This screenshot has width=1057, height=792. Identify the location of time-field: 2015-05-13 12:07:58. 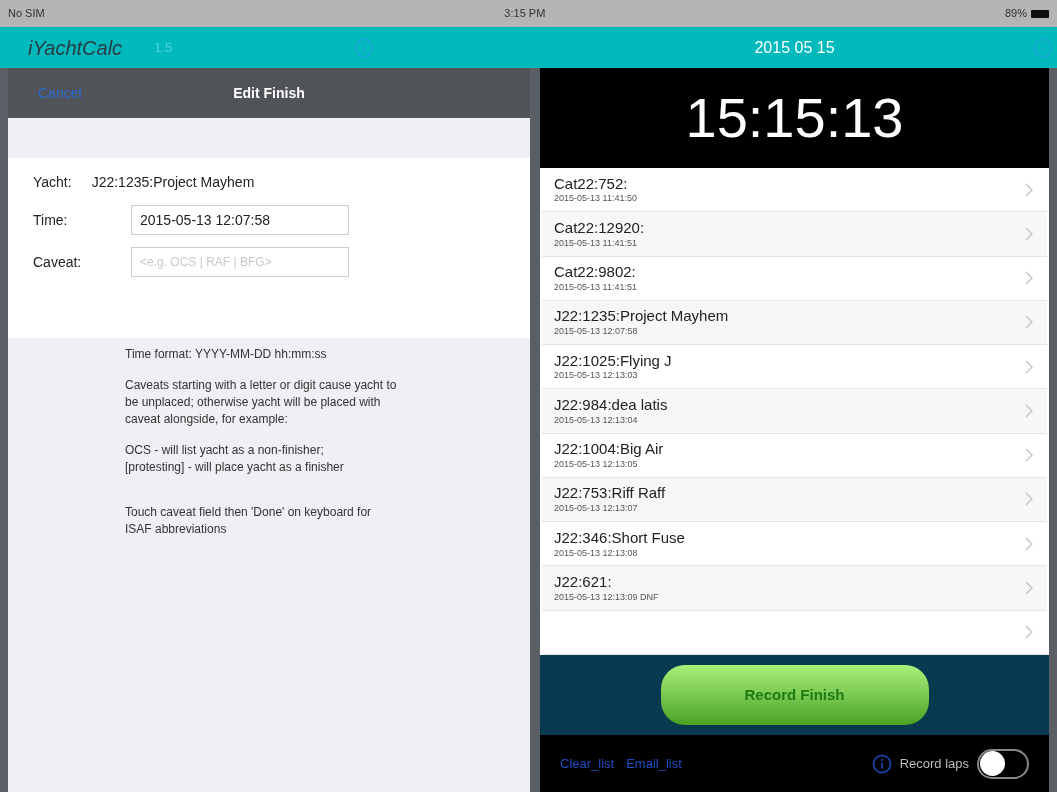
(240, 220).